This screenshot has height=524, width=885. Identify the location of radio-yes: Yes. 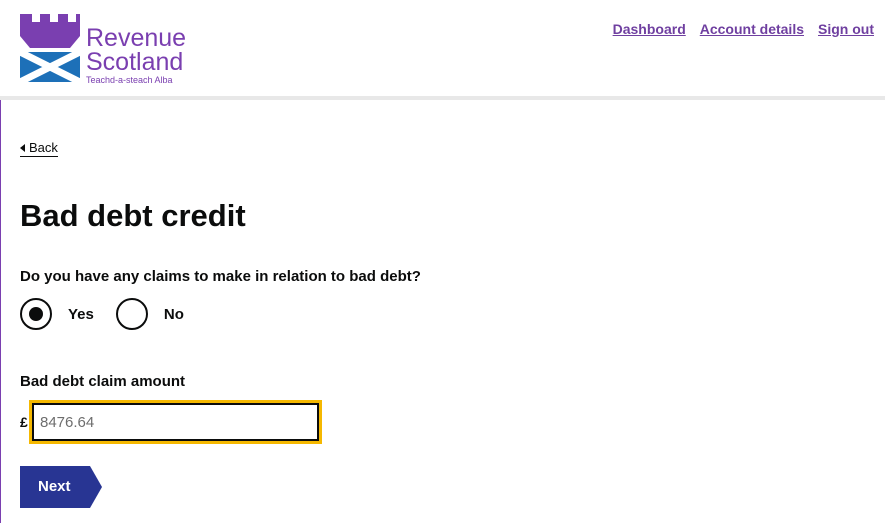
(57, 314).